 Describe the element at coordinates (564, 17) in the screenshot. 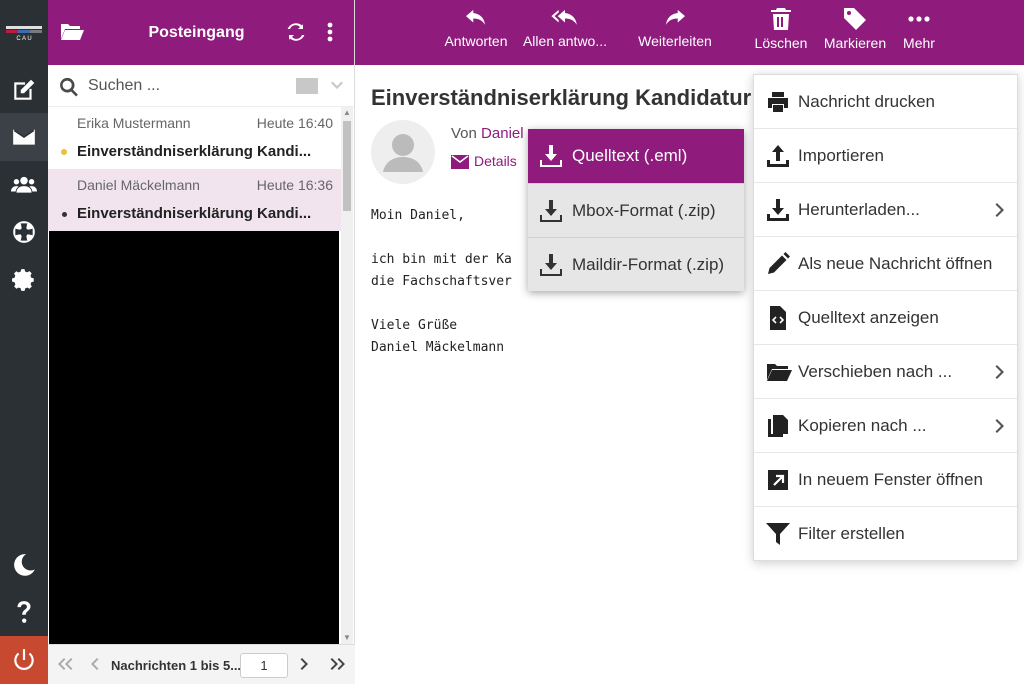

I see `reply-all-icon` at that location.